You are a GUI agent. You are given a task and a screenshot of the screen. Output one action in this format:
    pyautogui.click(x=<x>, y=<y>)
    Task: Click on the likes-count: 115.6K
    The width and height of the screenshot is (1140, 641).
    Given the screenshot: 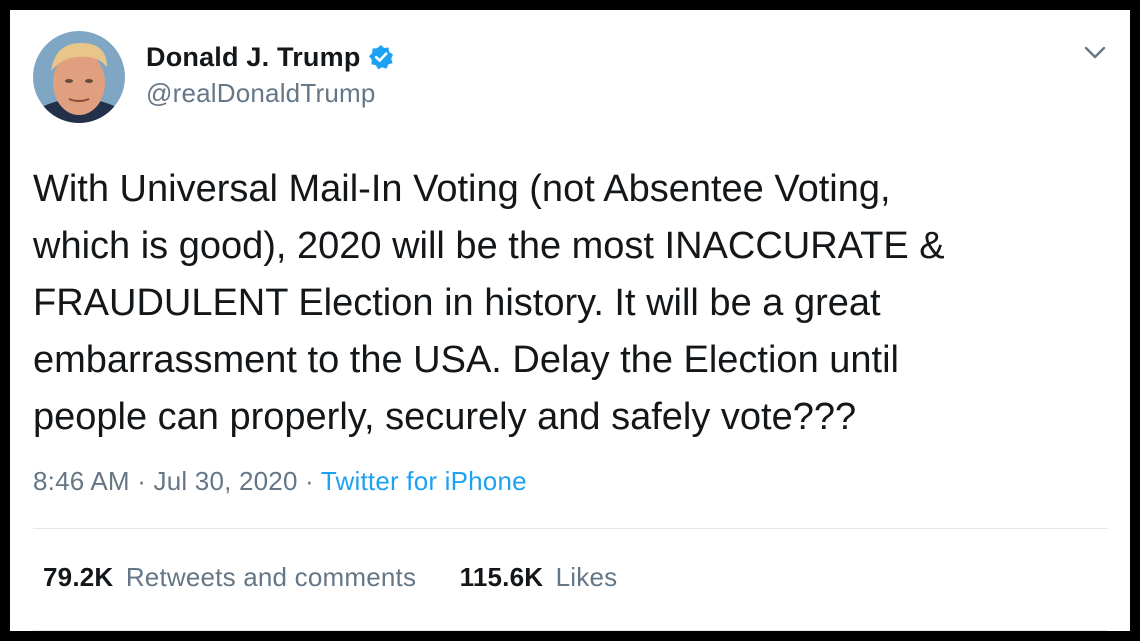 What is the action you would take?
    pyautogui.click(x=501, y=577)
    